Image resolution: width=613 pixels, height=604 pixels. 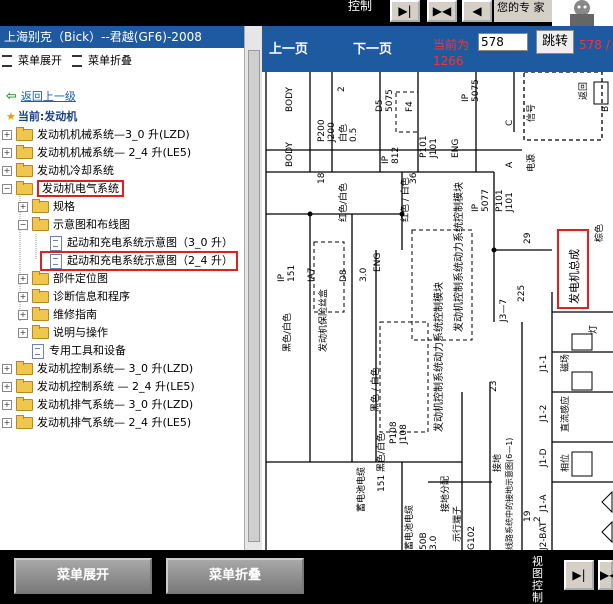 I want to click on diagram-label: 接地, so click(x=497, y=463).